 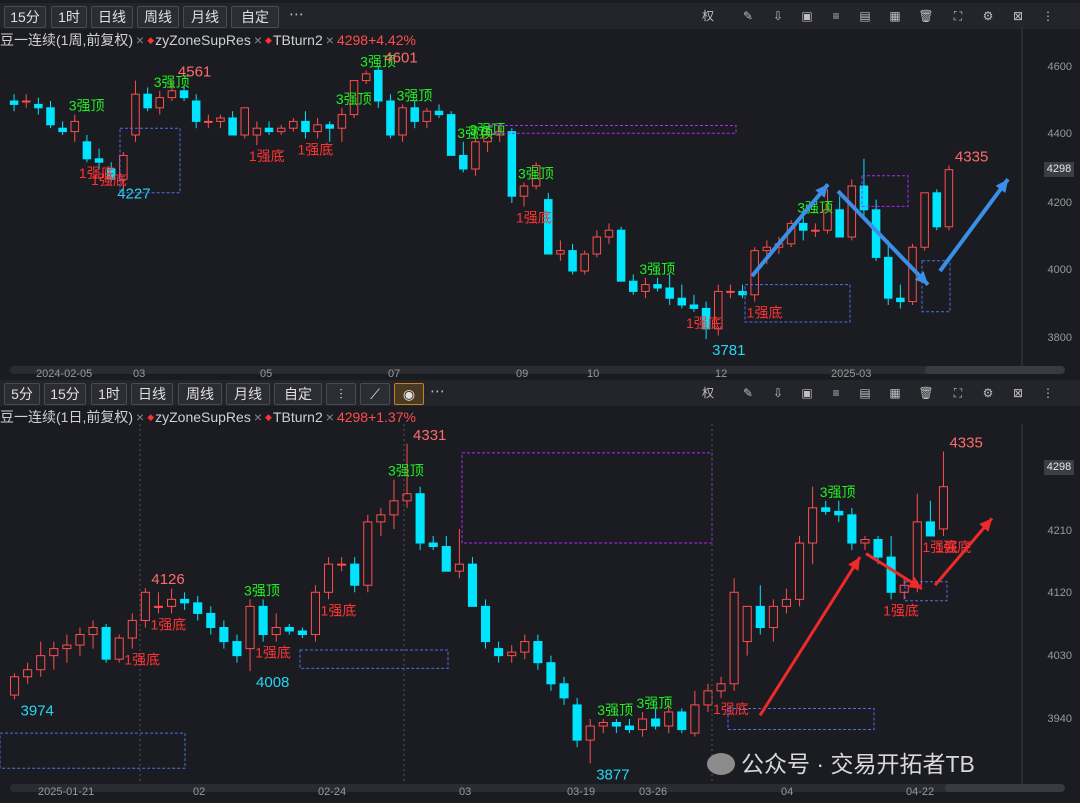 What do you see at coordinates (721, 764) in the screenshot?
I see `wechat-logo-icon` at bounding box center [721, 764].